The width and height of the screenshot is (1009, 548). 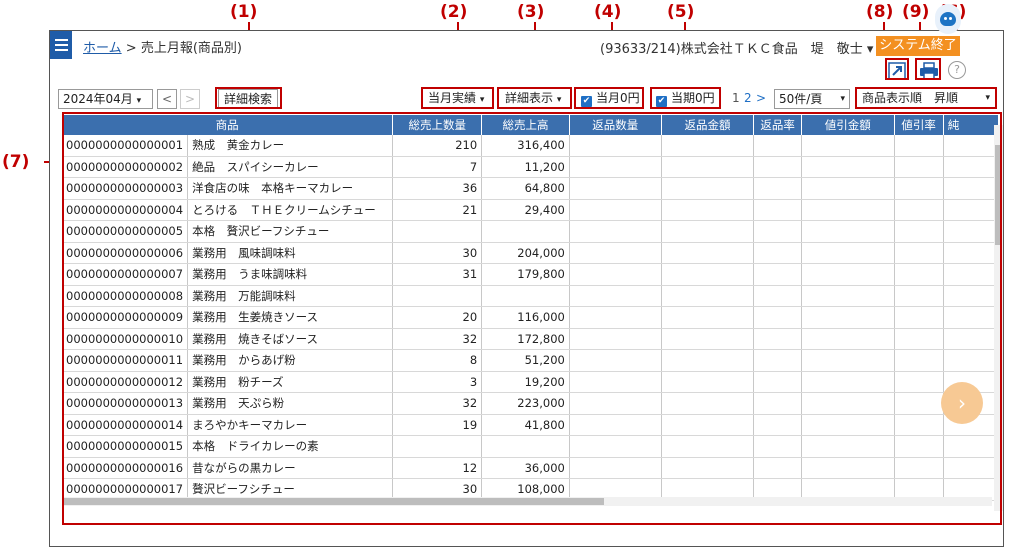 What do you see at coordinates (190, 99) in the screenshot?
I see `next-month-button: >` at bounding box center [190, 99].